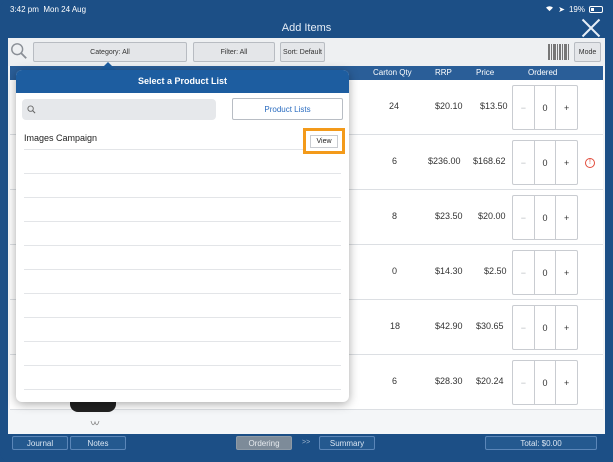  Describe the element at coordinates (108, 66) in the screenshot. I see `popover-arrow` at that location.